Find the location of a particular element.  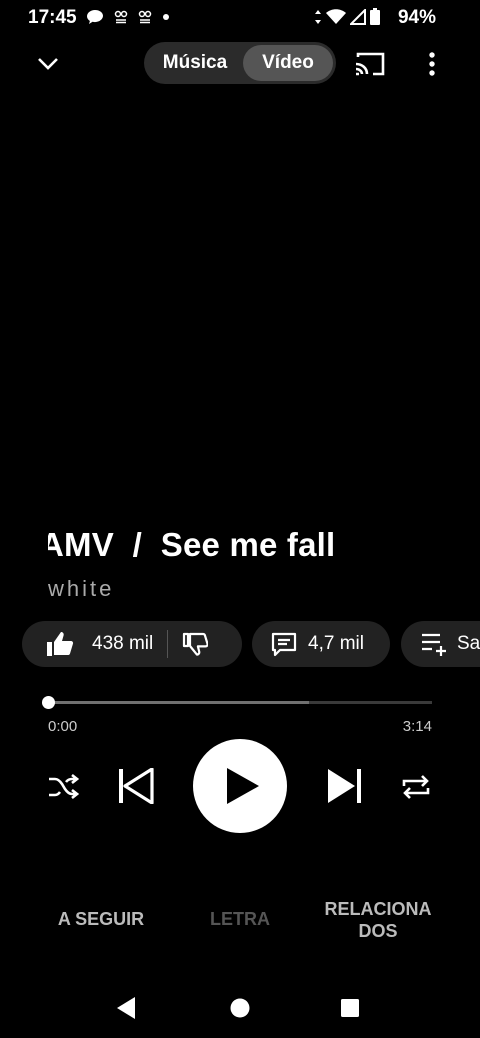

previous-track-button is located at coordinates (136, 786).